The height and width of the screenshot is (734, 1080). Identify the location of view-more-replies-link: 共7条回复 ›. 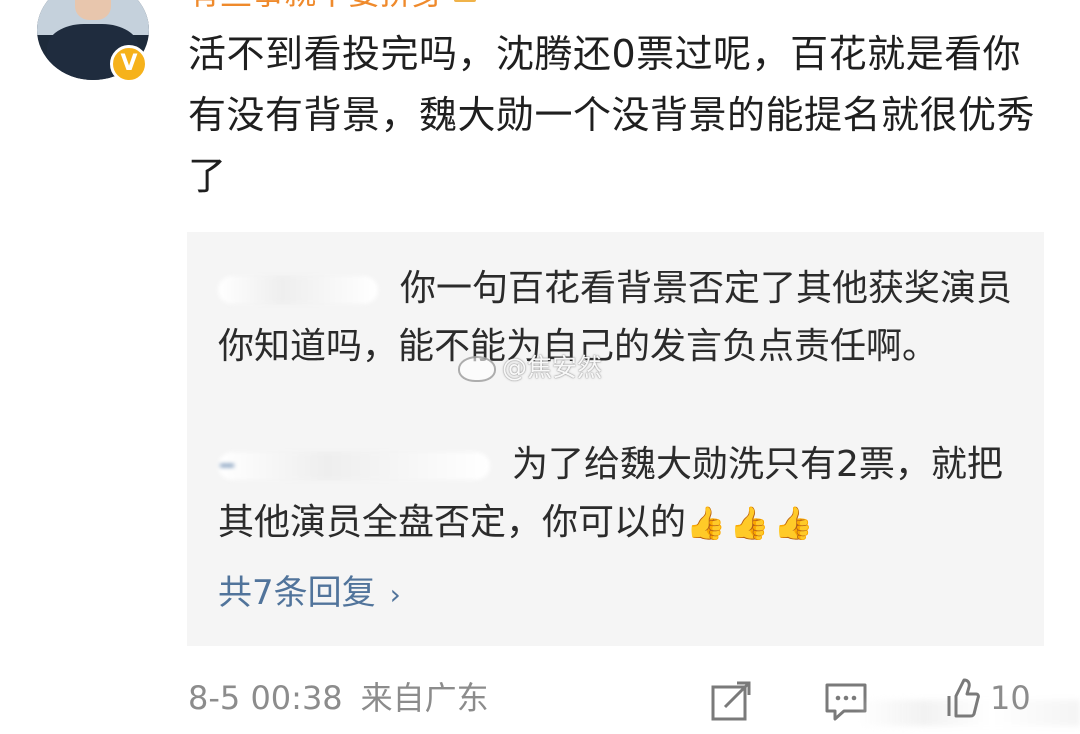
(309, 594).